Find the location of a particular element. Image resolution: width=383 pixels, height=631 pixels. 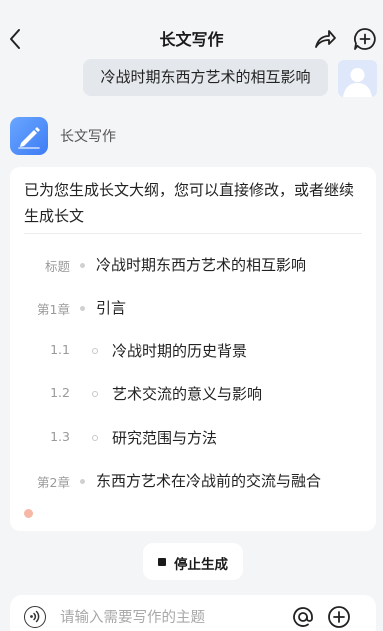

user-avatar is located at coordinates (357, 78).